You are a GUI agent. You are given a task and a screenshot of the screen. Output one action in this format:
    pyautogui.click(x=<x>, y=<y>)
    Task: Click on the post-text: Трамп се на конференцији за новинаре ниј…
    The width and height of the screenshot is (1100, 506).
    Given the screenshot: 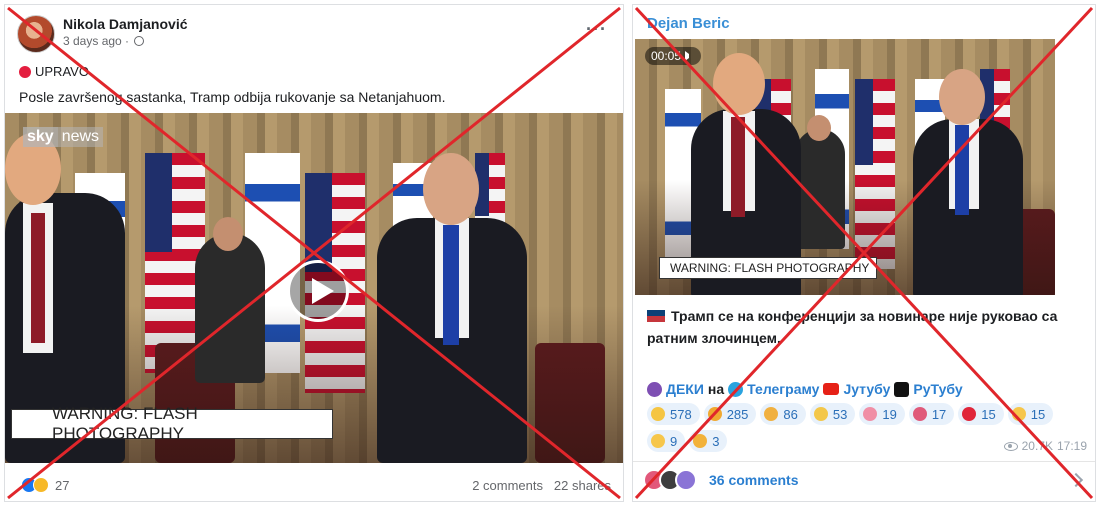 What is the action you would take?
    pyautogui.click(x=867, y=327)
    